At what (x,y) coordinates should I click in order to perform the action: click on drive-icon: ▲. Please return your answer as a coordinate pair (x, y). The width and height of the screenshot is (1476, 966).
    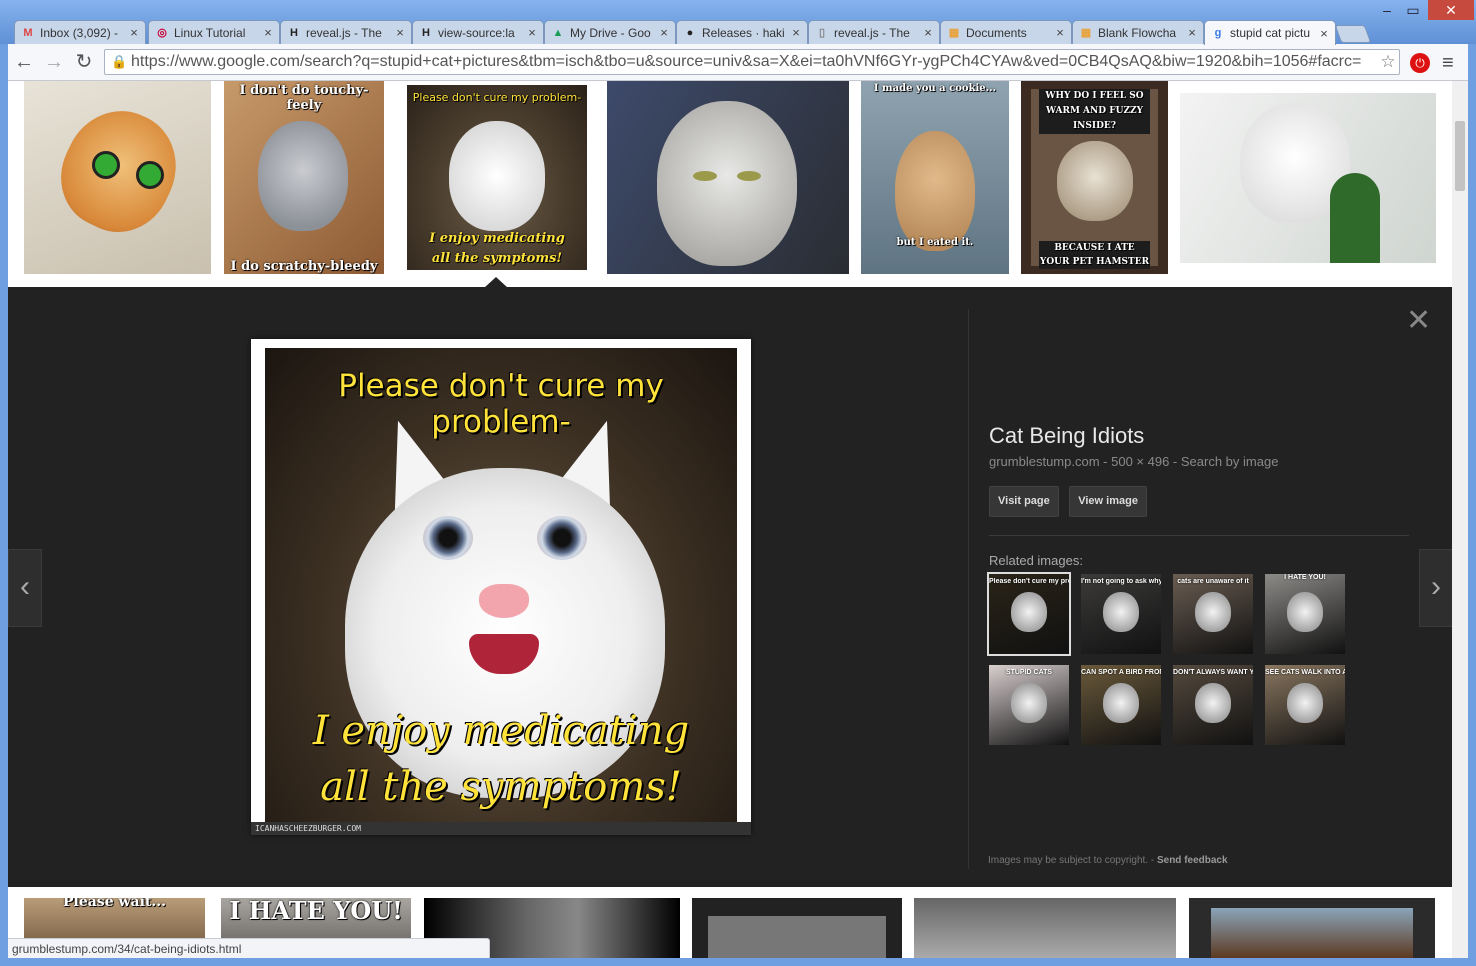
    Looking at the image, I should click on (558, 32).